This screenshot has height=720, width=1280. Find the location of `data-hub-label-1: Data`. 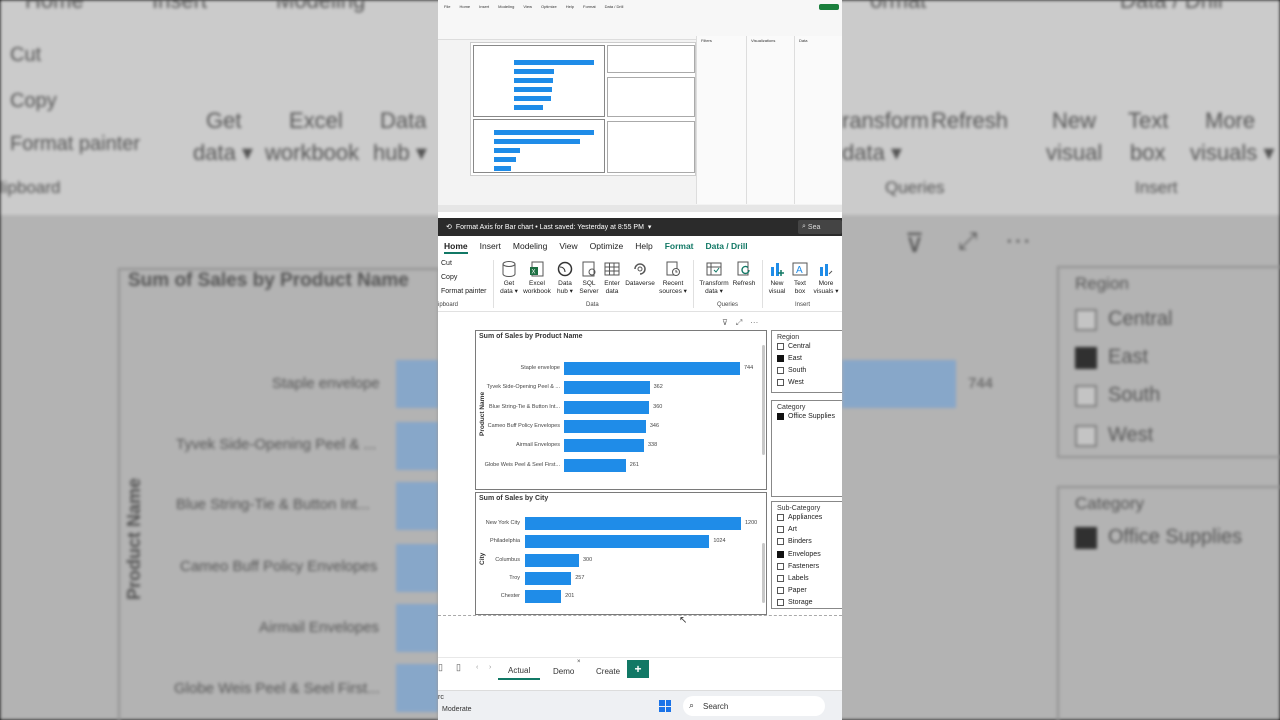

data-hub-label-1: Data is located at coordinates (565, 283).